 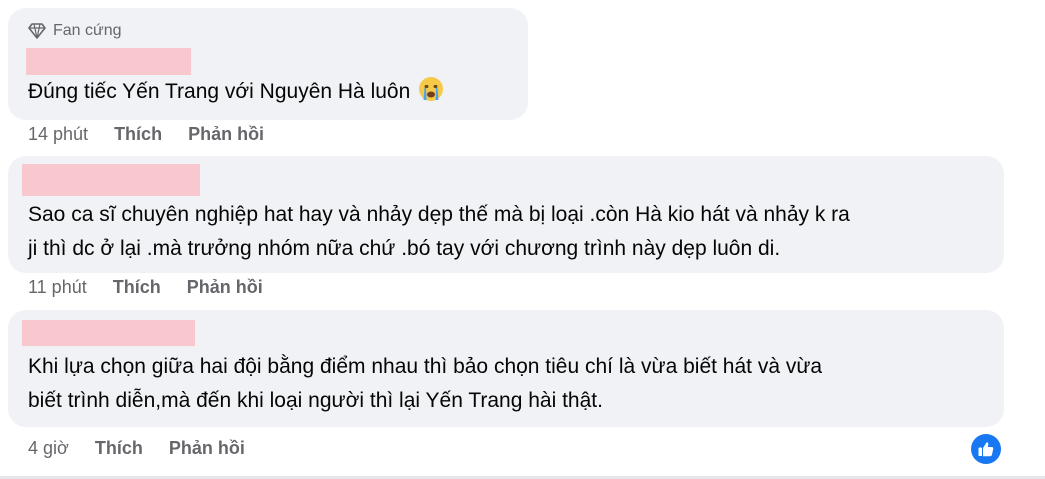 I want to click on like-reaction-icon, so click(x=986, y=449).